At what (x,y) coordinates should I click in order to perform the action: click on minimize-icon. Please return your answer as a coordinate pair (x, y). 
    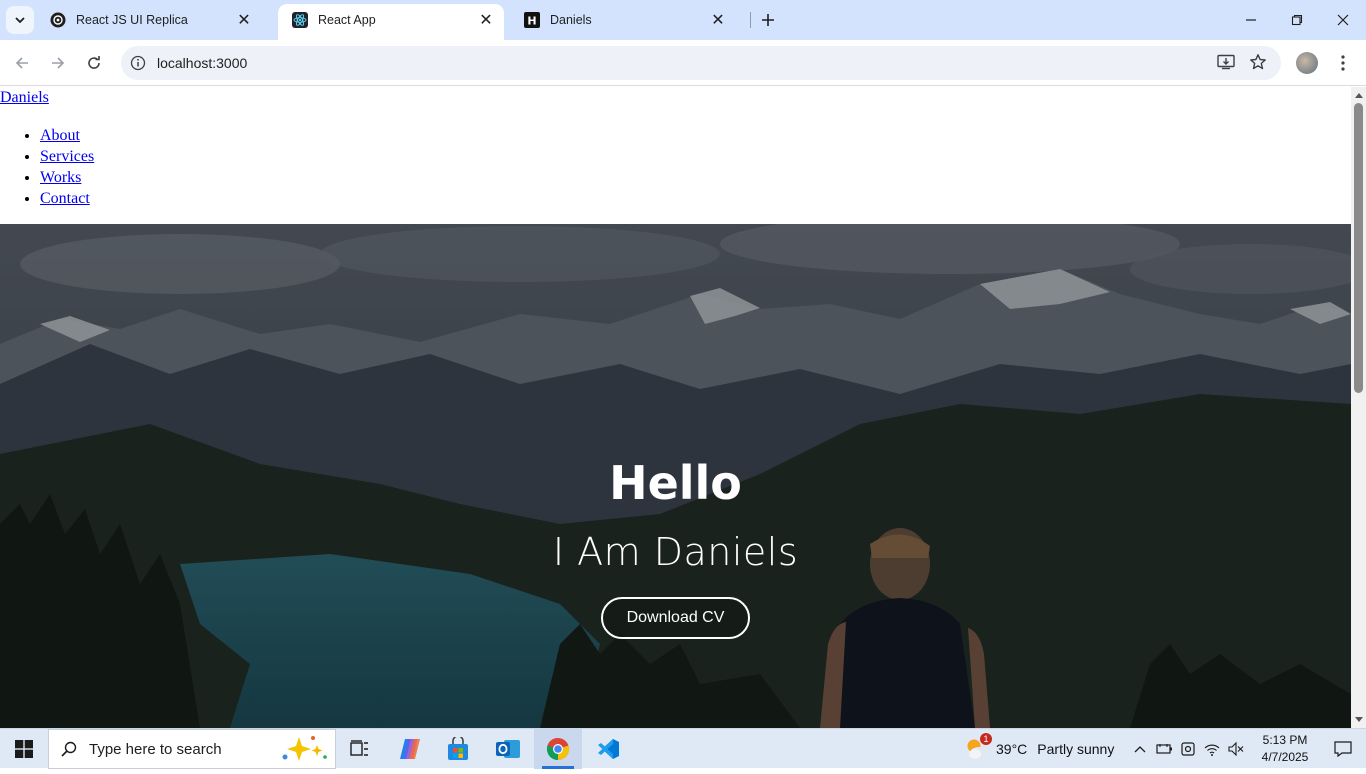
    Looking at the image, I should click on (1251, 20).